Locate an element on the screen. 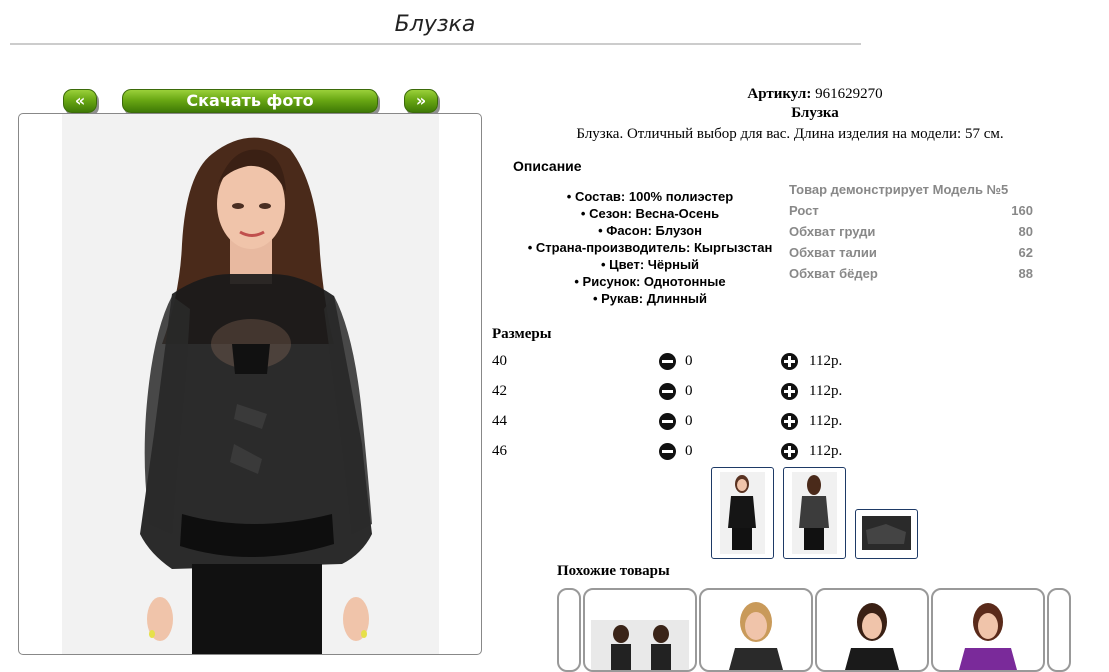 This screenshot has width=1109, height=672. thumbnail-back-image is located at coordinates (814, 513).